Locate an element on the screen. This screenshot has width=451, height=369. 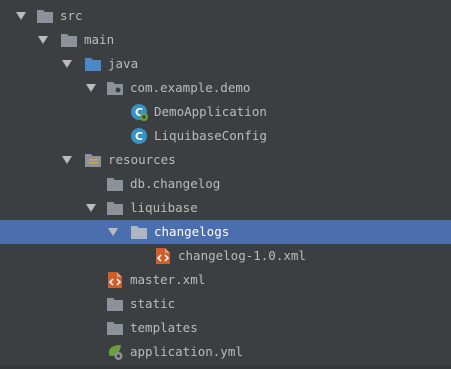
package-icon is located at coordinates (115, 88).